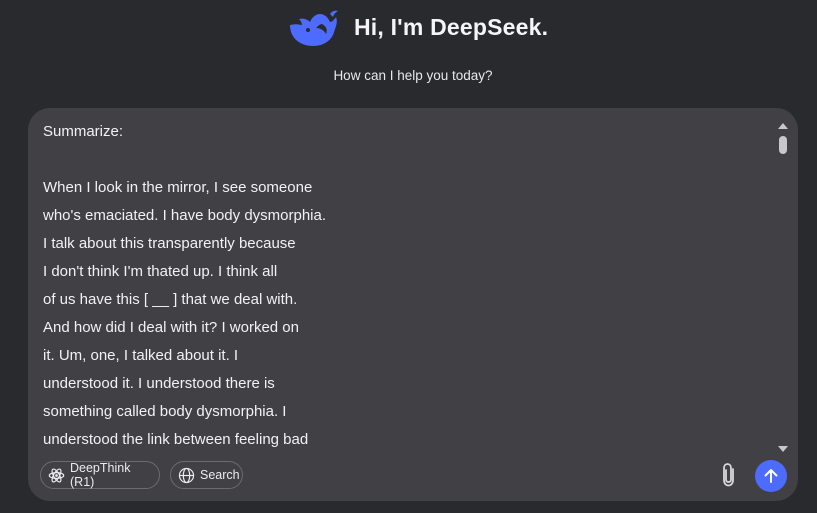 The width and height of the screenshot is (817, 513). What do you see at coordinates (220, 475) in the screenshot?
I see `search-label: Search` at bounding box center [220, 475].